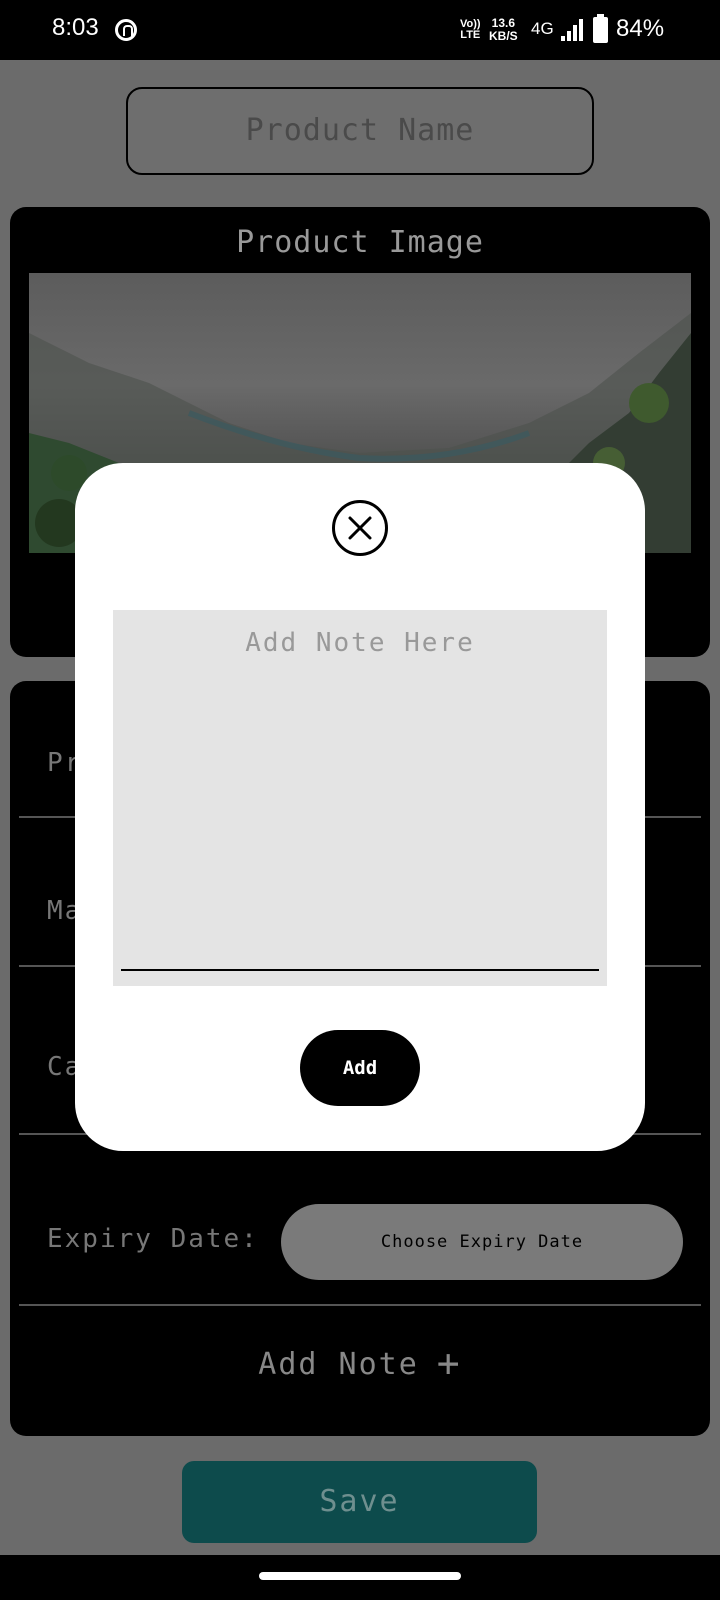  I want to click on close-button, so click(360, 528).